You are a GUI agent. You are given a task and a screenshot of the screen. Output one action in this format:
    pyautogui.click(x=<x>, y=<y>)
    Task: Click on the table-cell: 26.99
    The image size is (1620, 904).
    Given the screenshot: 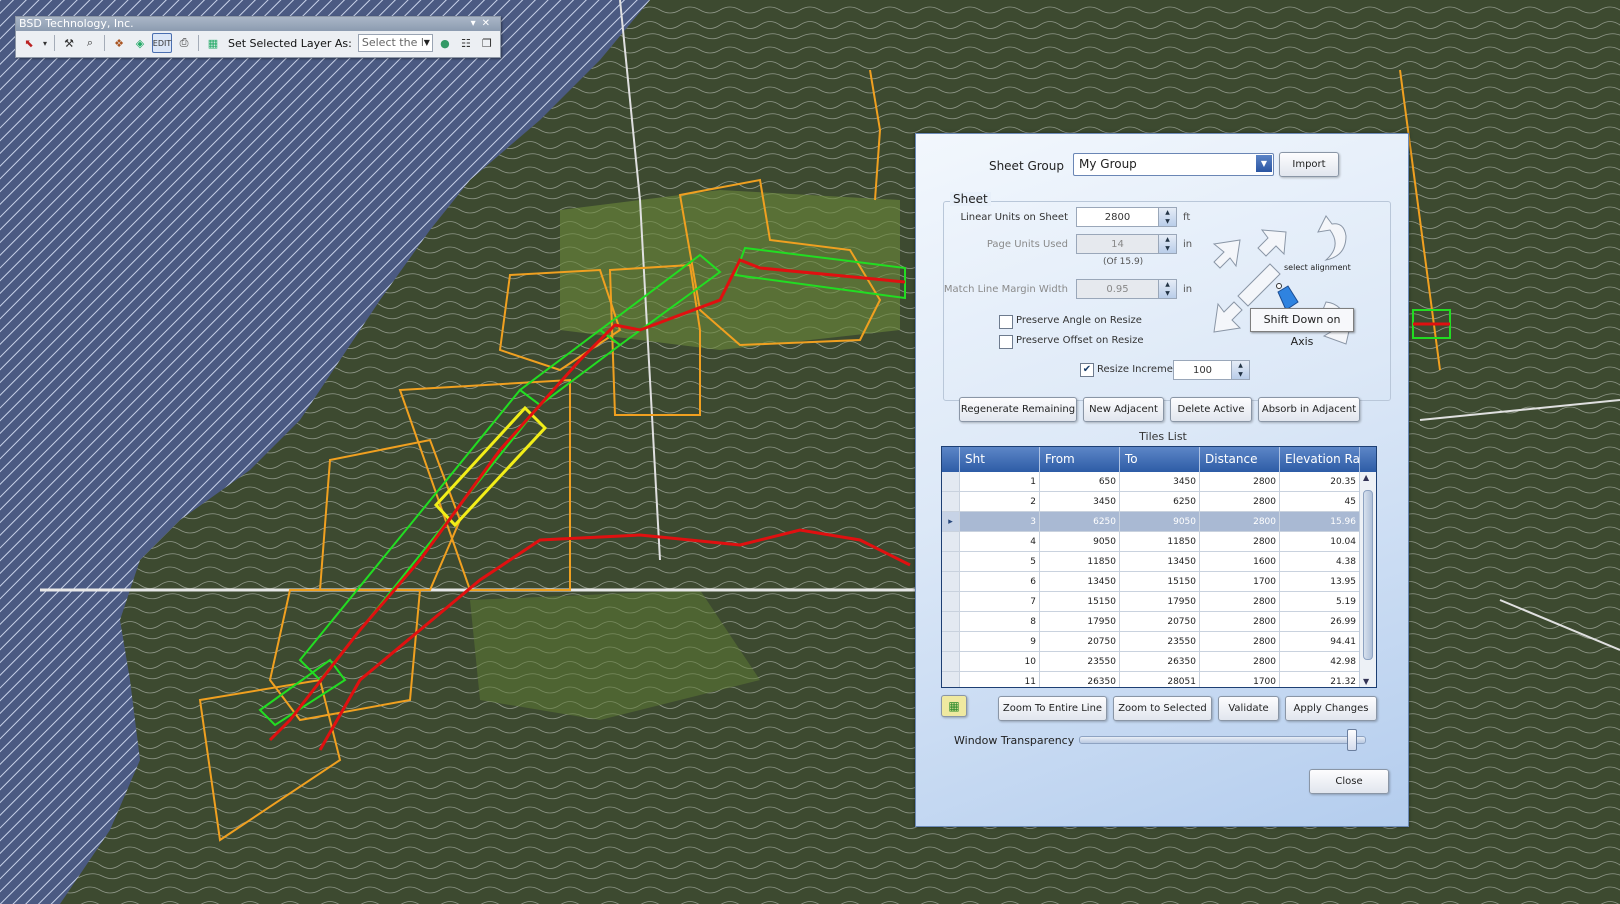 What is the action you would take?
    pyautogui.click(x=1320, y=622)
    